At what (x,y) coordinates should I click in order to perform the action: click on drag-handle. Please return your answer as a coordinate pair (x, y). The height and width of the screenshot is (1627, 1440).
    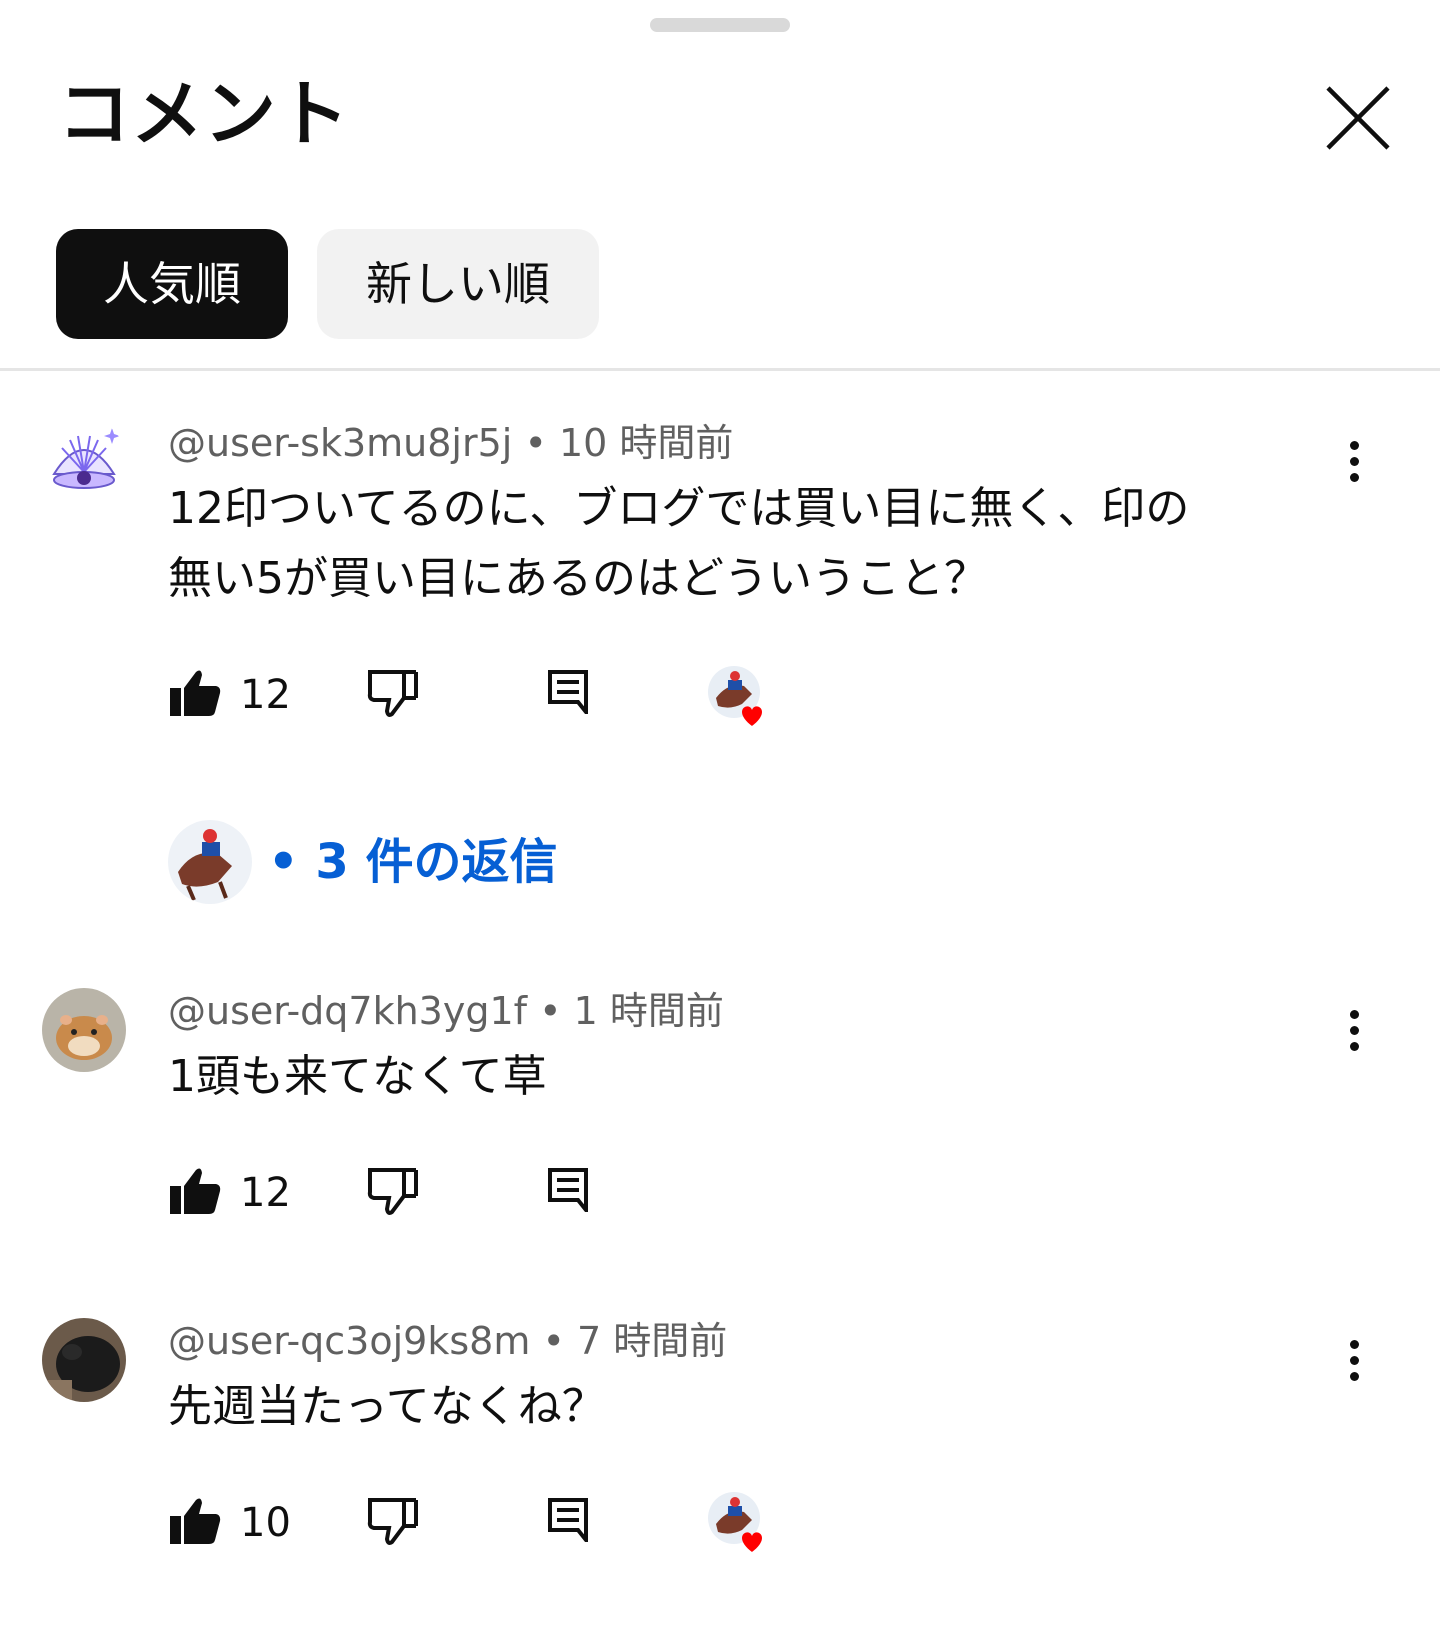
    Looking at the image, I should click on (720, 25).